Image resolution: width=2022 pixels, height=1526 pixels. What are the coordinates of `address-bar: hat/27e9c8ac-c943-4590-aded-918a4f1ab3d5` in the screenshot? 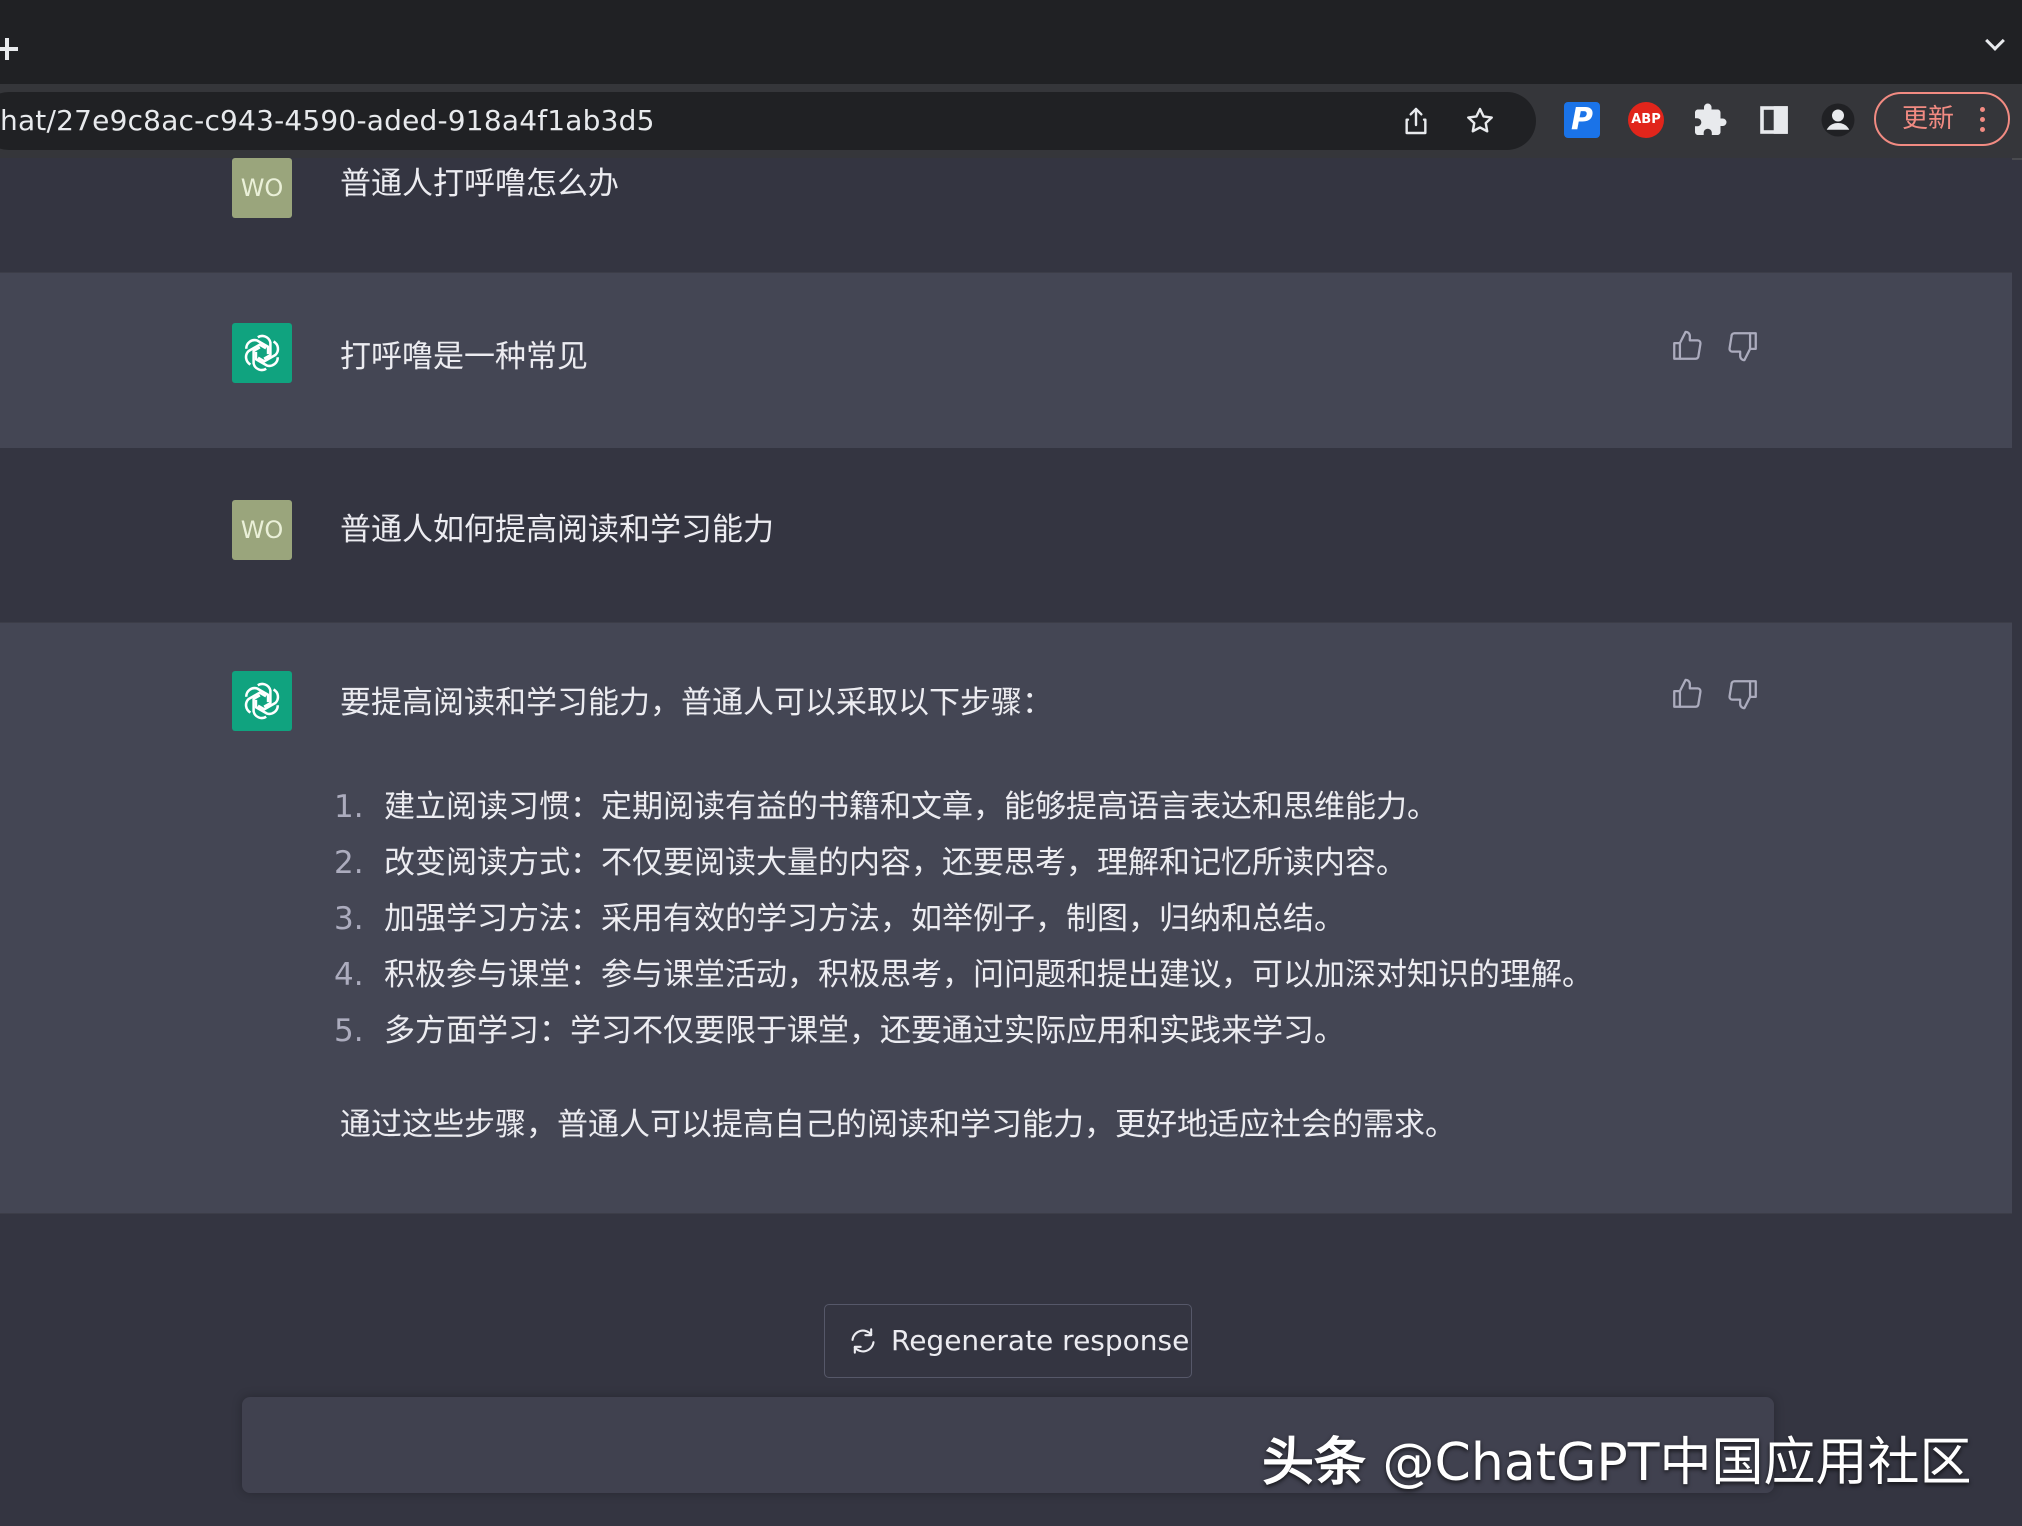 It's located at (768, 121).